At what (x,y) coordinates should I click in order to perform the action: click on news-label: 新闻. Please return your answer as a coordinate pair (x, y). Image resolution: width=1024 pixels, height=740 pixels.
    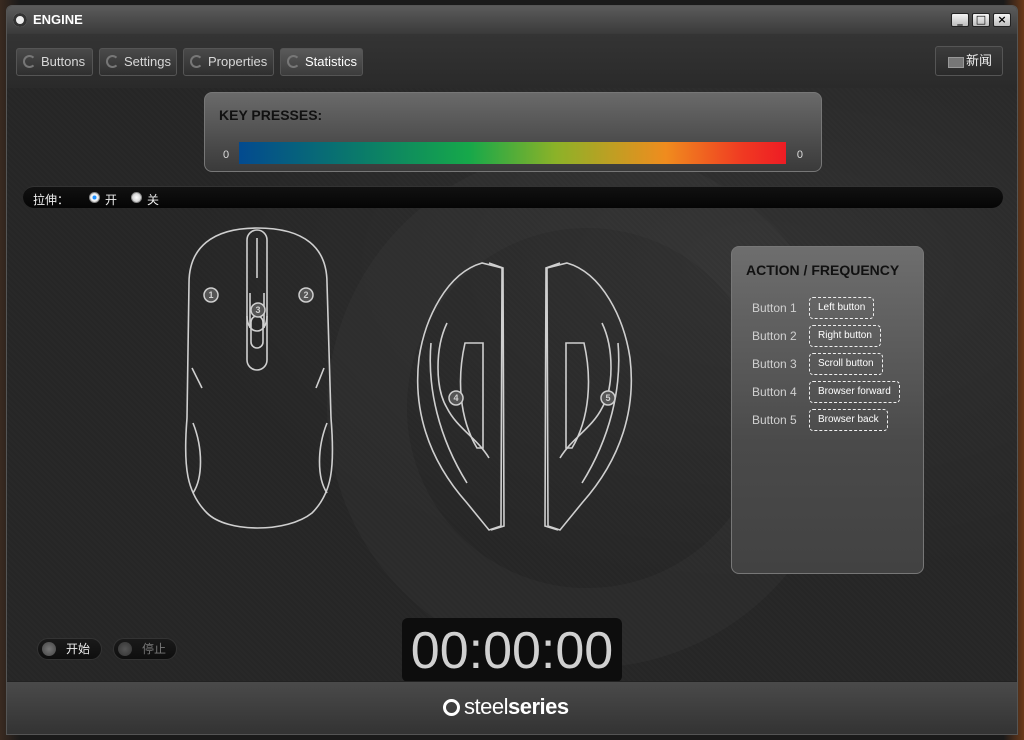
    Looking at the image, I should click on (979, 60).